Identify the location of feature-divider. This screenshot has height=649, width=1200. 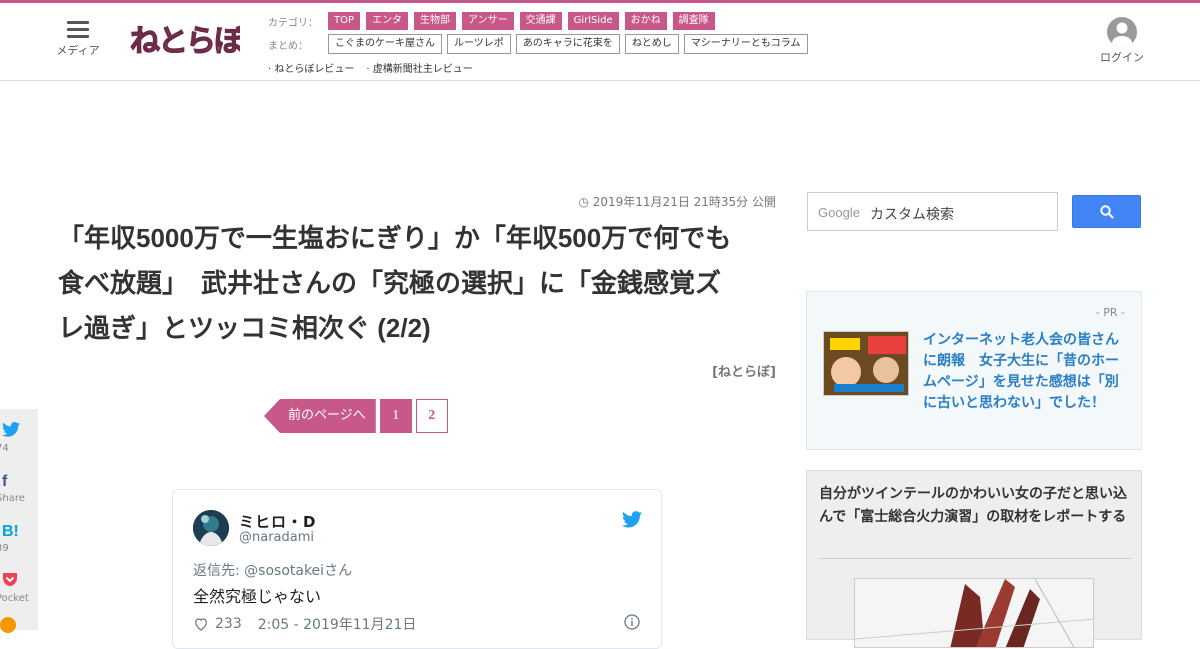
(975, 558).